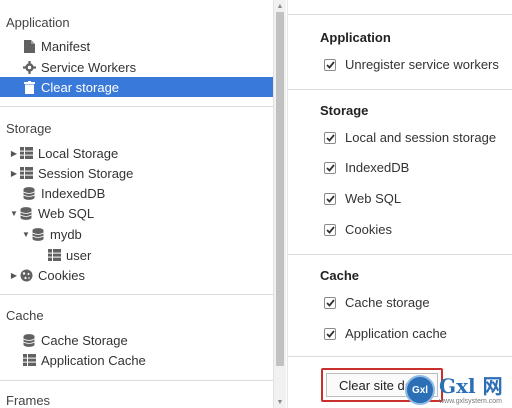  I want to click on sidebar-item-label: Local Storage, so click(78, 153).